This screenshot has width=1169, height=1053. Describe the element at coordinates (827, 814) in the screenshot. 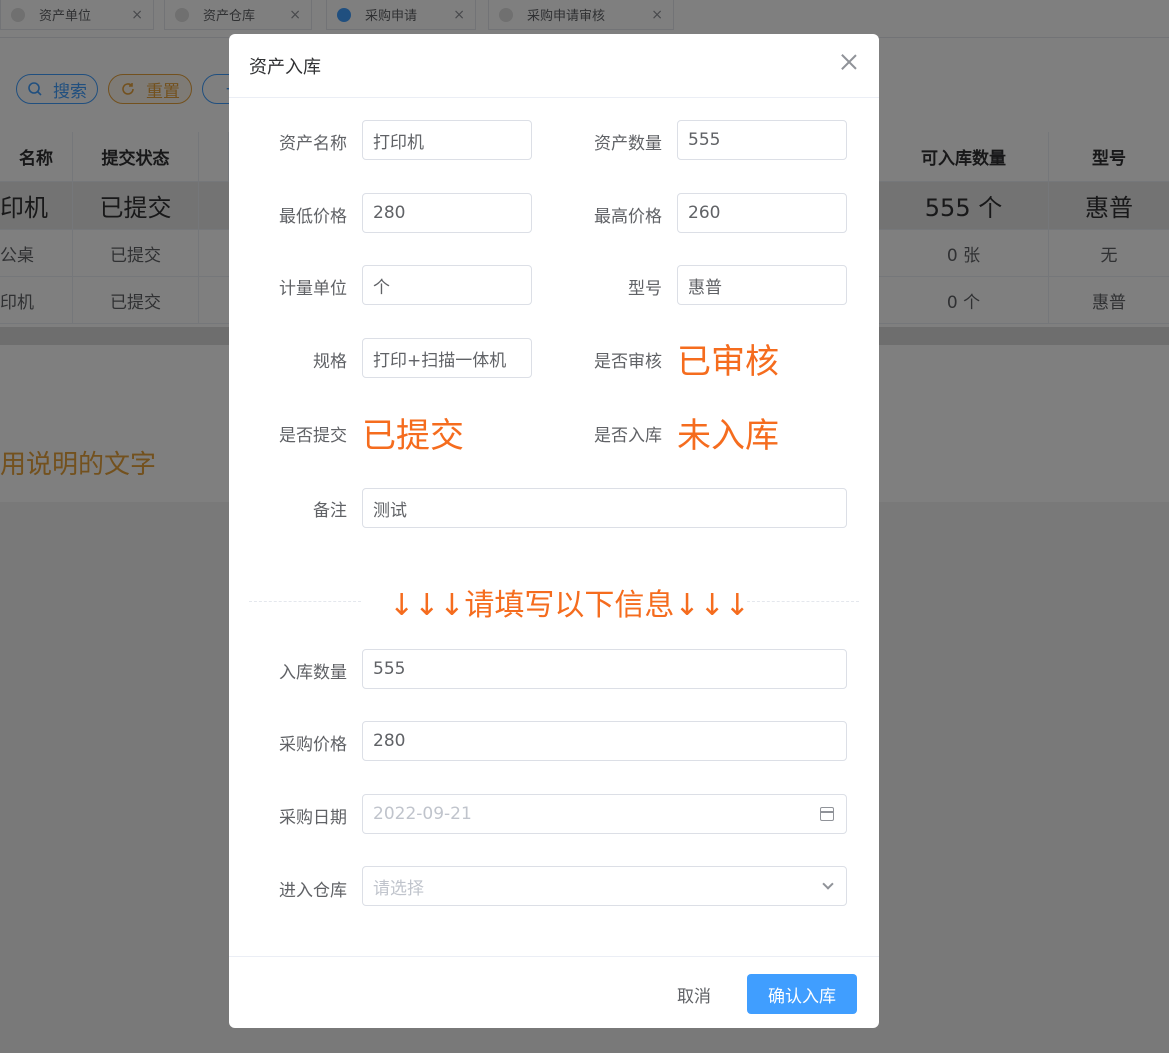

I see `calendar-icon` at that location.